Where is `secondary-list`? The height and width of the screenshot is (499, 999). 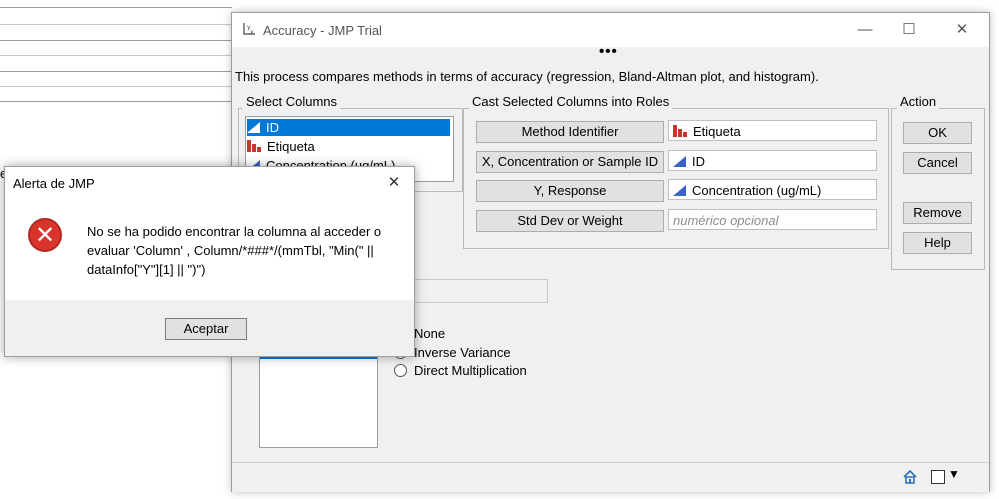 secondary-list is located at coordinates (318, 401).